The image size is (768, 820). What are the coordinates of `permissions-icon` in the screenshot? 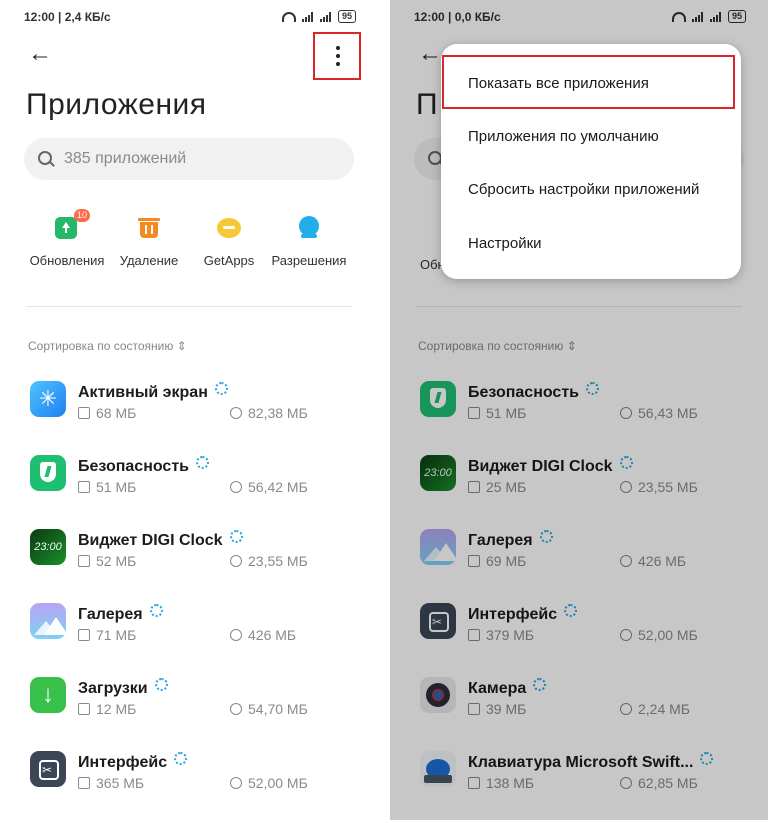 It's located at (309, 227).